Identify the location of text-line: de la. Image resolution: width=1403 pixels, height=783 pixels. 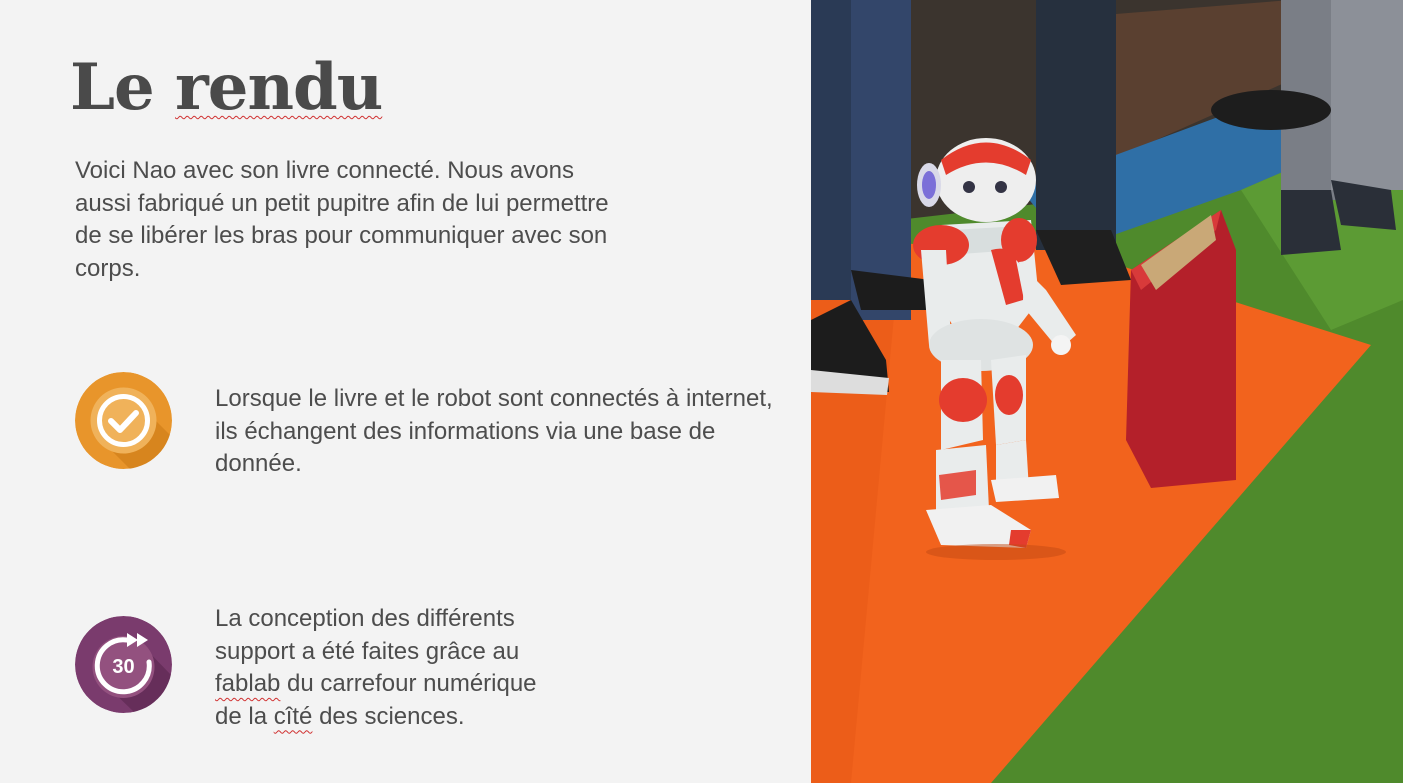
(244, 716).